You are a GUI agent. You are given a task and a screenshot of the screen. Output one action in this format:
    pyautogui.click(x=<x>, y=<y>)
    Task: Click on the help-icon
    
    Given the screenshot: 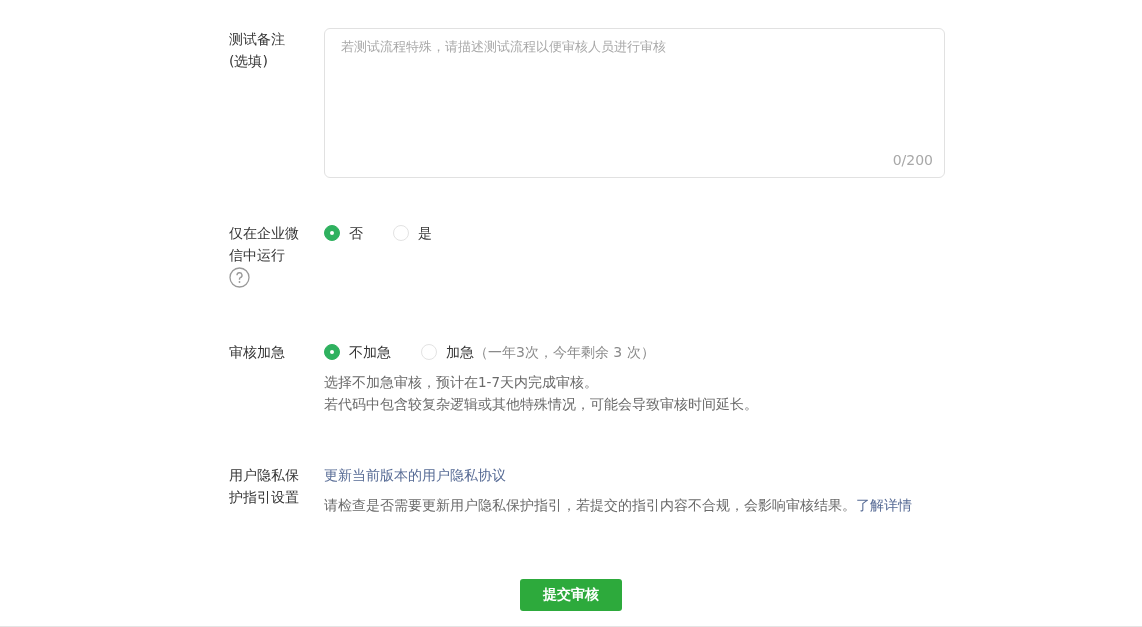 What is the action you would take?
    pyautogui.click(x=239, y=277)
    